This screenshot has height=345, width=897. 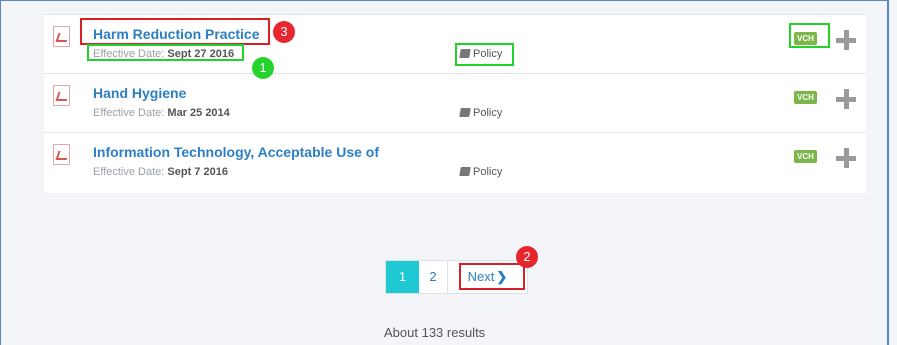 What do you see at coordinates (402, 277) in the screenshot?
I see `page-1-button: 1` at bounding box center [402, 277].